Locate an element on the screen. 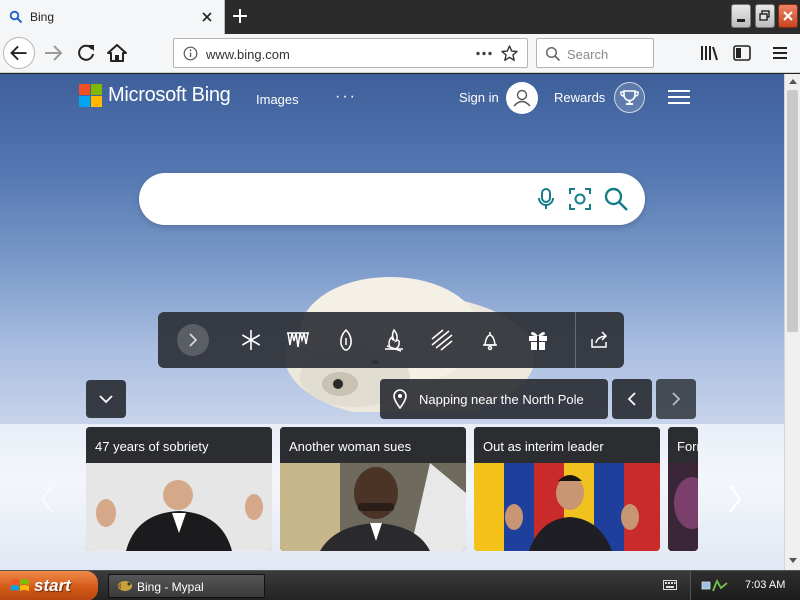 The width and height of the screenshot is (800, 600). visual-search-icon is located at coordinates (580, 199).